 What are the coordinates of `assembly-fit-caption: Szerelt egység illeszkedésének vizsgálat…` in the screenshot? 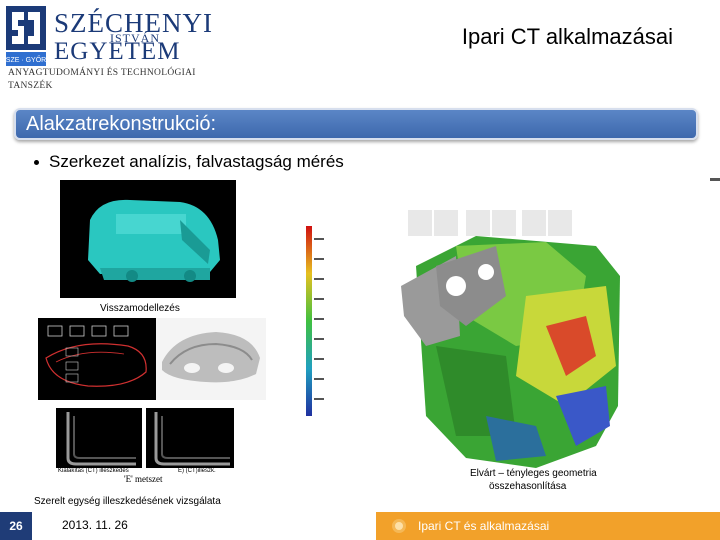 It's located at (127, 501).